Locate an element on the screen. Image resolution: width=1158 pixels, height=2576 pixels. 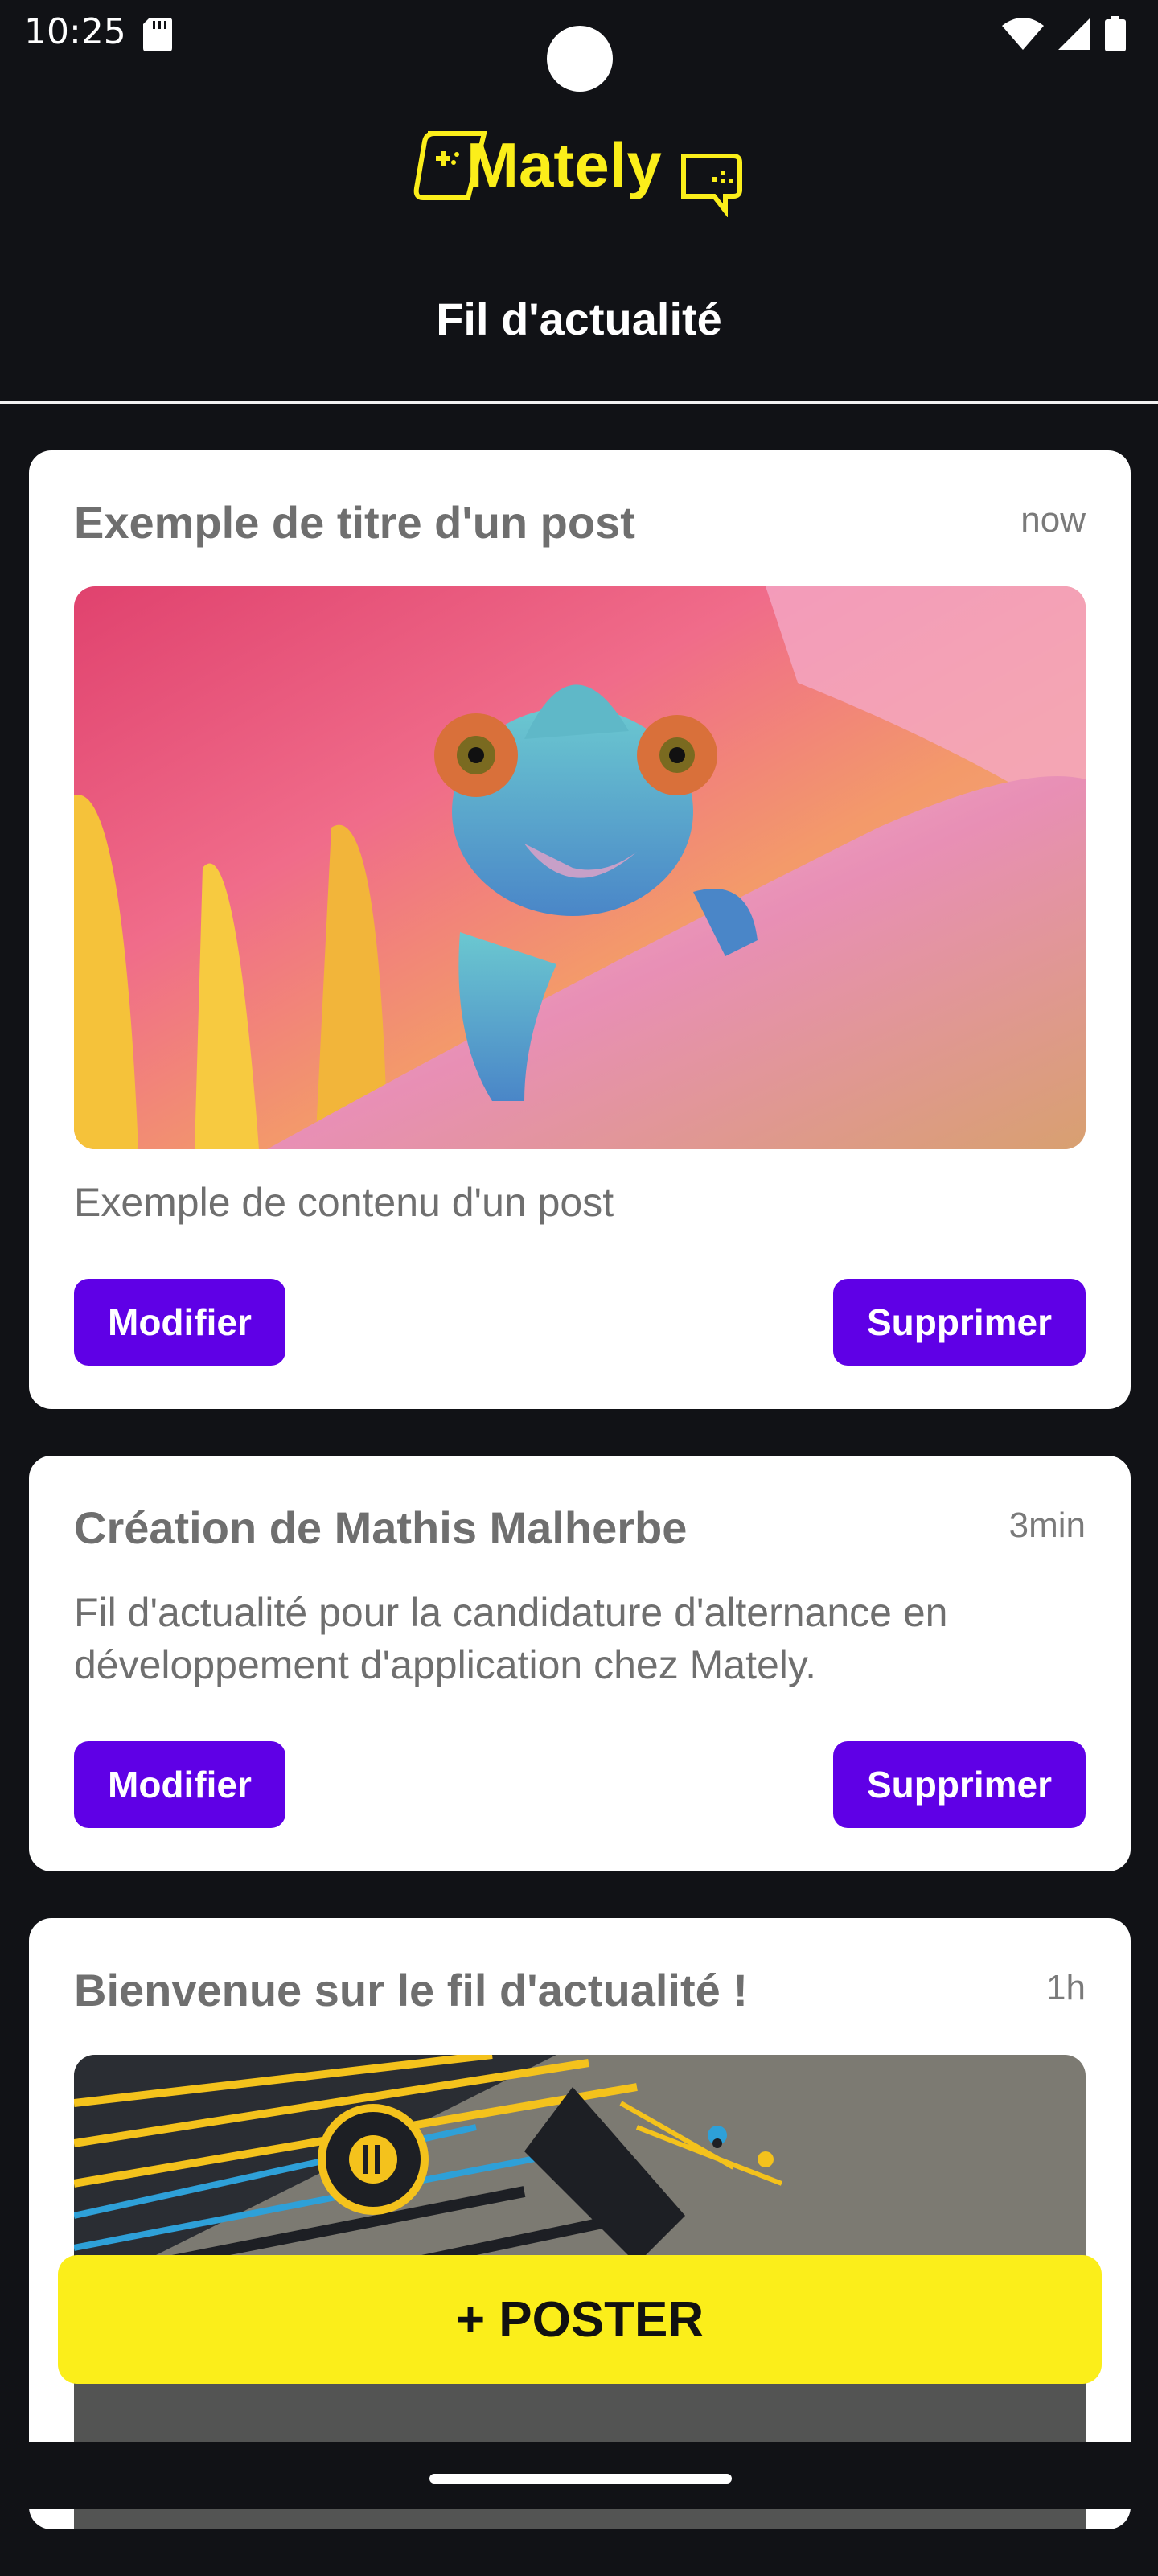
header-divider is located at coordinates (579, 402).